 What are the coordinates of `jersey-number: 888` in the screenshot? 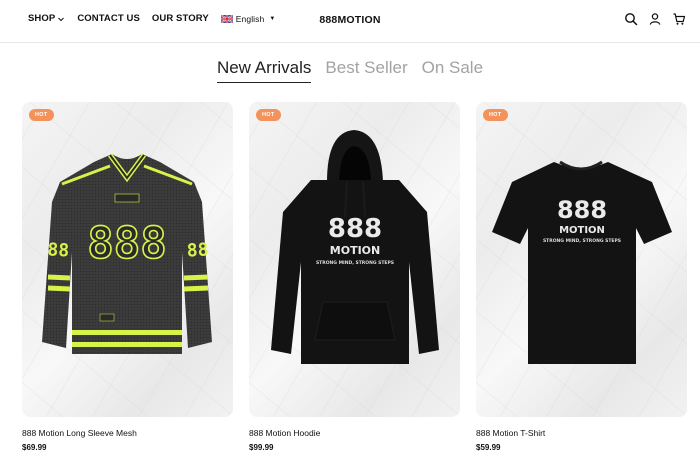 It's located at (126, 243).